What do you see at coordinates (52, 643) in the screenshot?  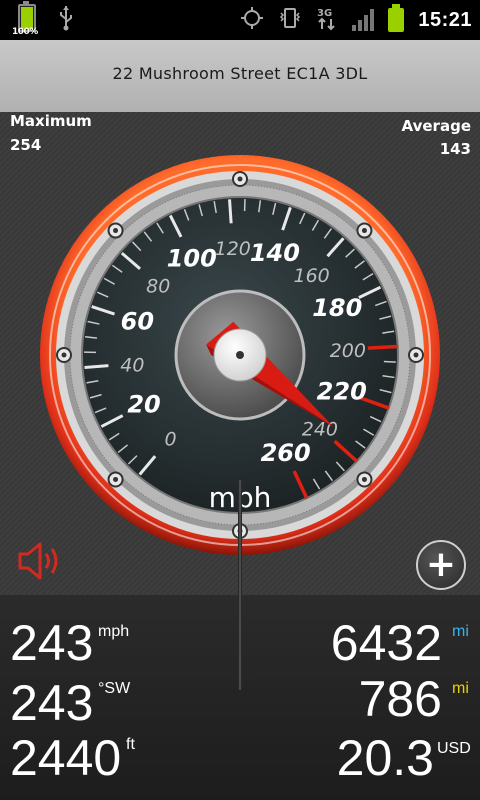 I see `speed-readout: 243` at bounding box center [52, 643].